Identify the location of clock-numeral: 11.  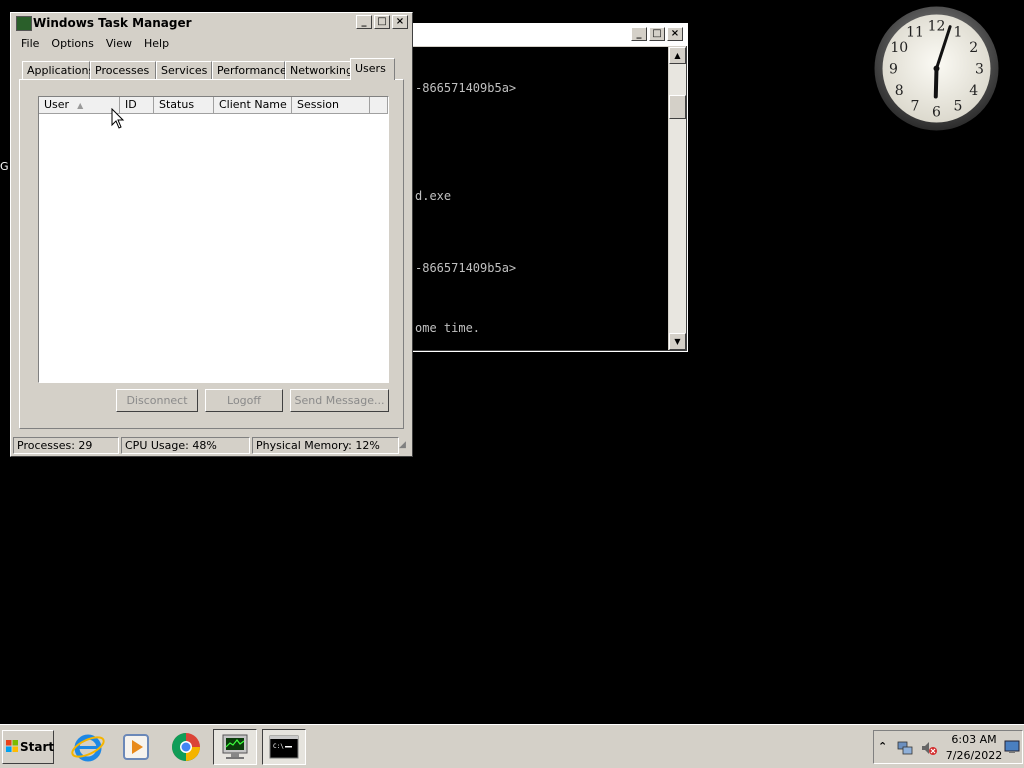
(915, 32).